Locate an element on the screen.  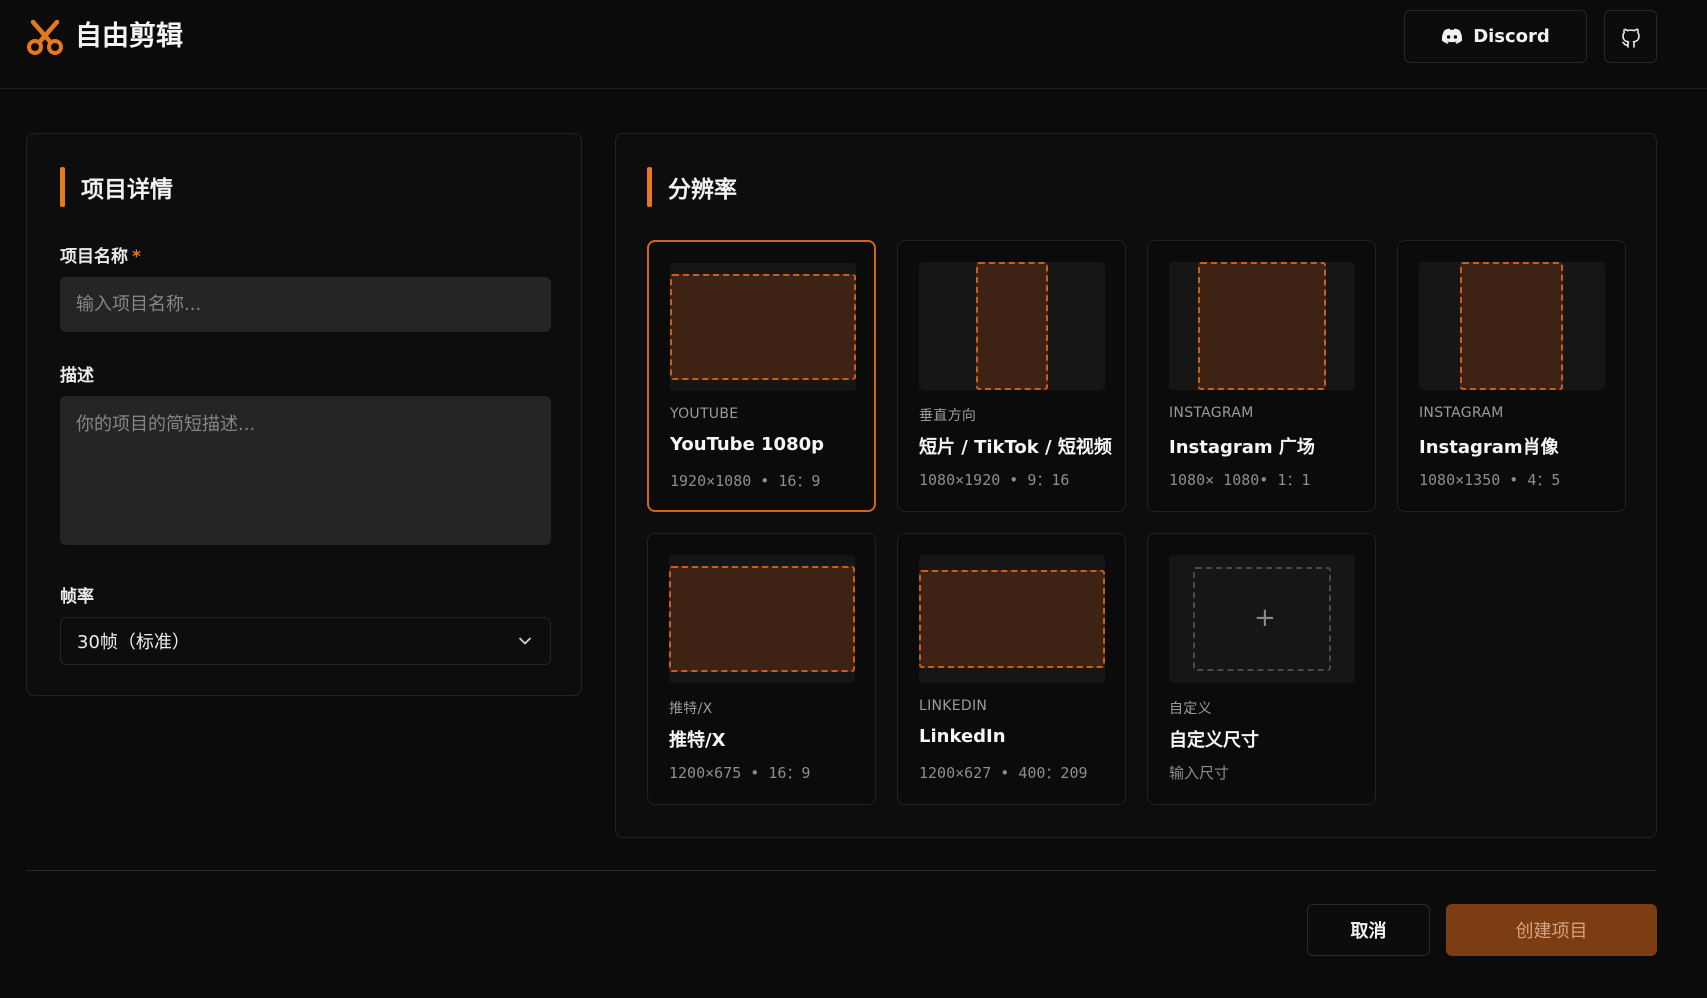
project-details-heading: 项目详情 is located at coordinates (116, 187).